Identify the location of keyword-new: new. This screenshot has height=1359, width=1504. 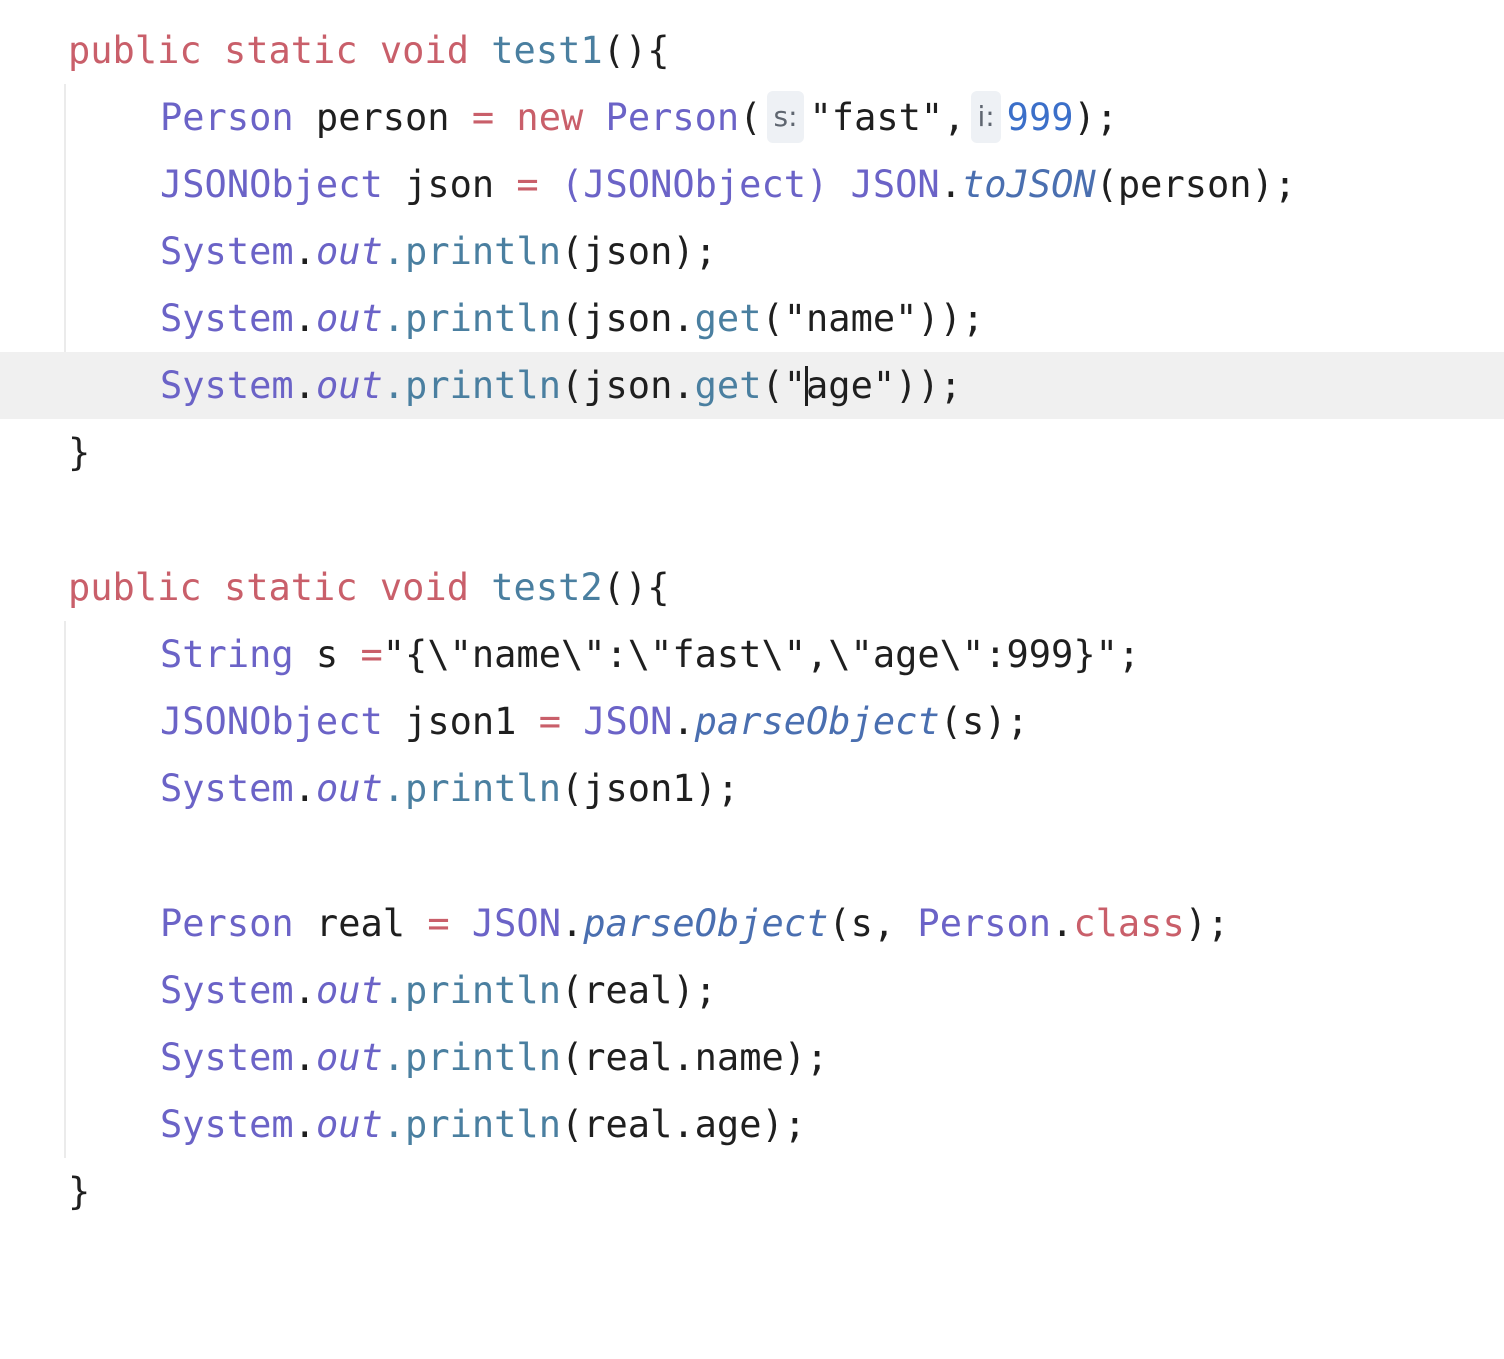
(550, 117).